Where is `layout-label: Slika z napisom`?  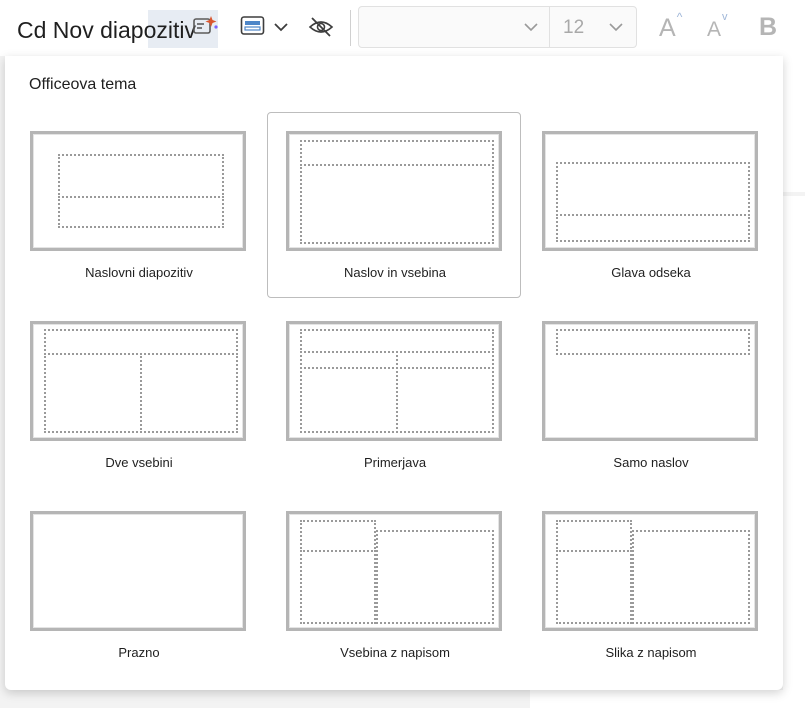
layout-label: Slika z napisom is located at coordinates (651, 652).